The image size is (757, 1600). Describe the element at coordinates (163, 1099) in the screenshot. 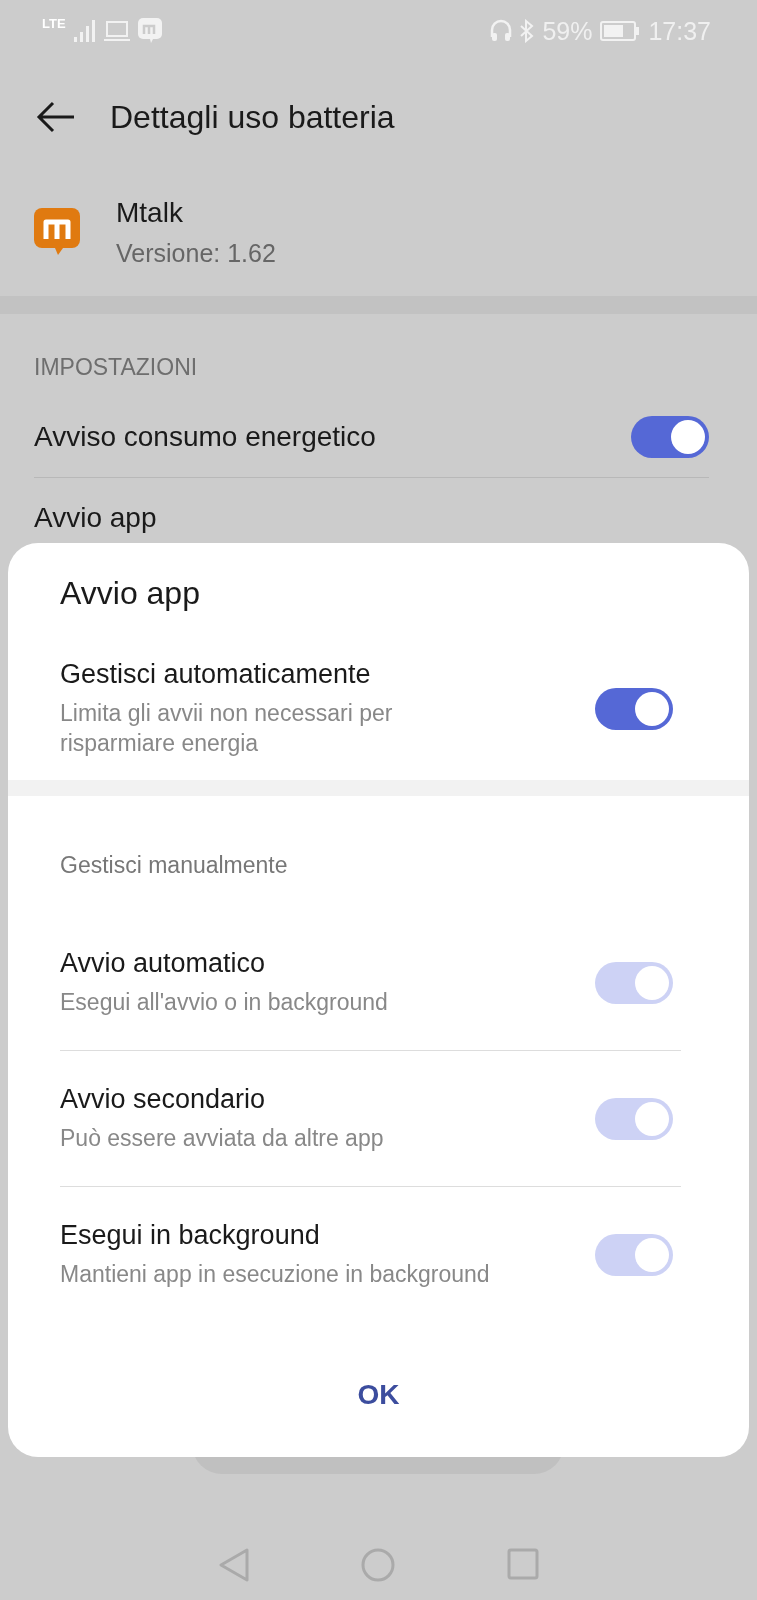

I see `option-label: Avvio secondario` at that location.